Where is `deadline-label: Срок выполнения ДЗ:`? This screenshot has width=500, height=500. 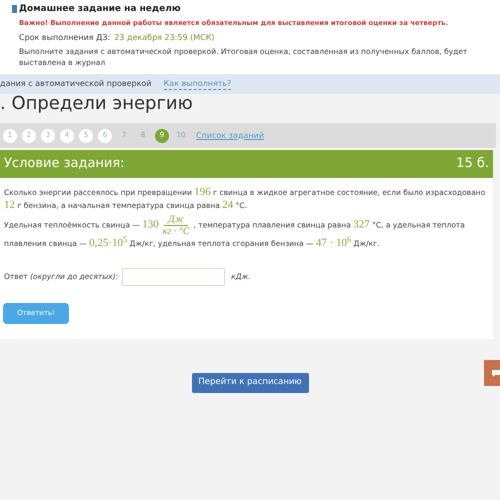 deadline-label: Срок выполнения ДЗ: is located at coordinates (64, 37).